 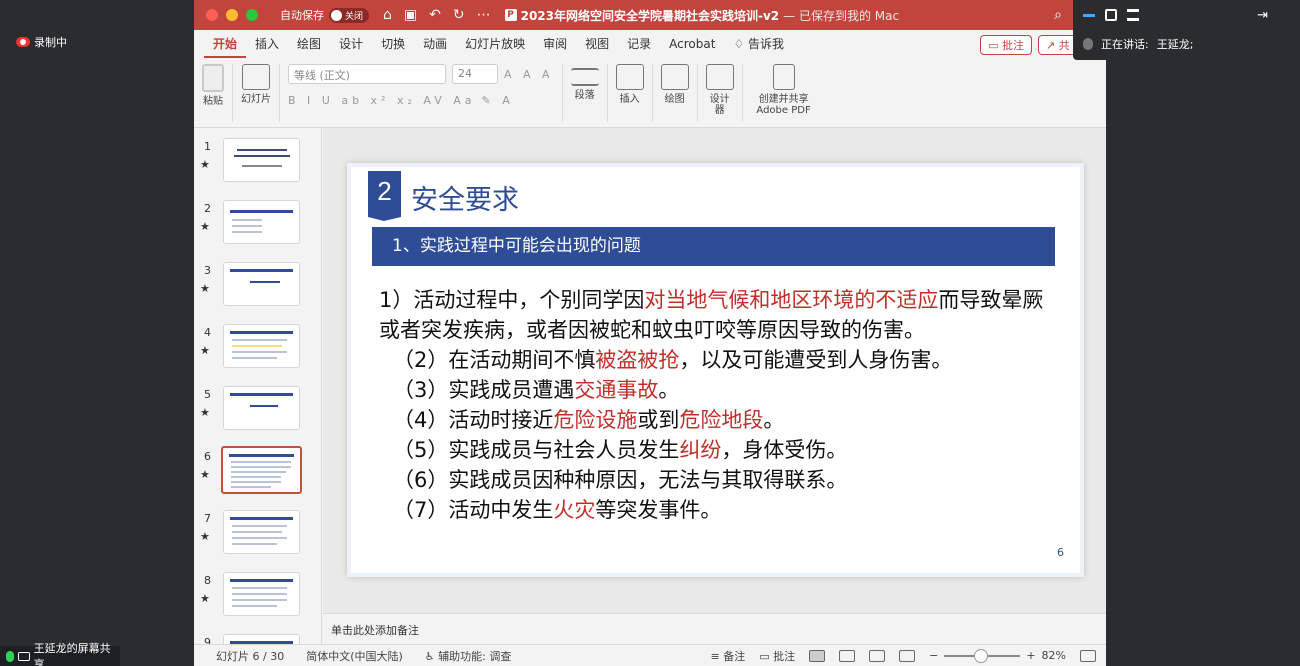 What do you see at coordinates (1060, 552) in the screenshot?
I see `slide-page-number: 6` at bounding box center [1060, 552].